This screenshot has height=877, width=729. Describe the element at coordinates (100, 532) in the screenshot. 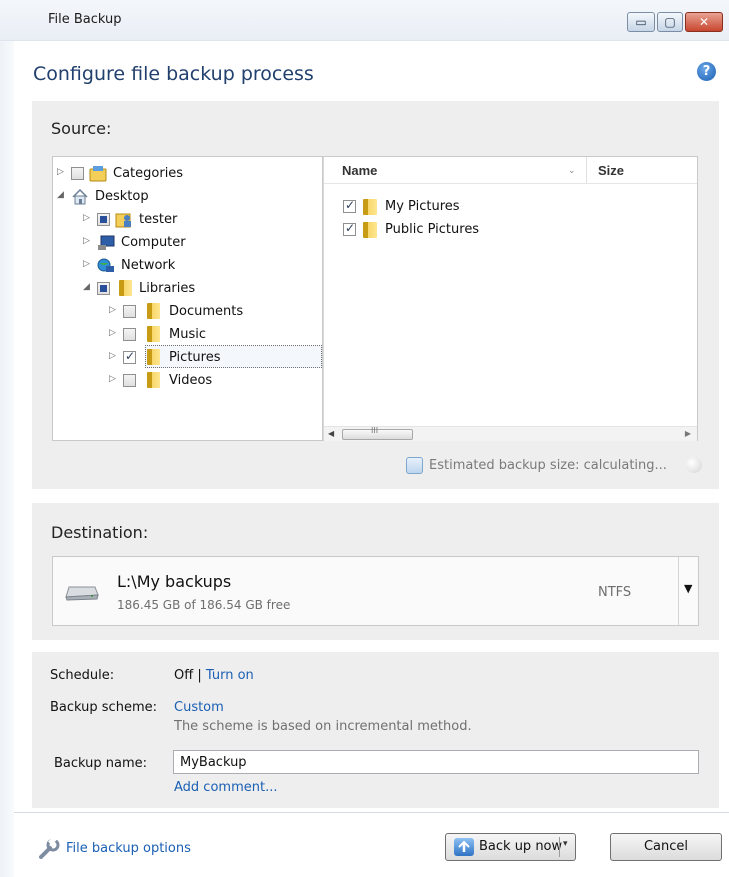

I see `destination-label: Destination:` at that location.